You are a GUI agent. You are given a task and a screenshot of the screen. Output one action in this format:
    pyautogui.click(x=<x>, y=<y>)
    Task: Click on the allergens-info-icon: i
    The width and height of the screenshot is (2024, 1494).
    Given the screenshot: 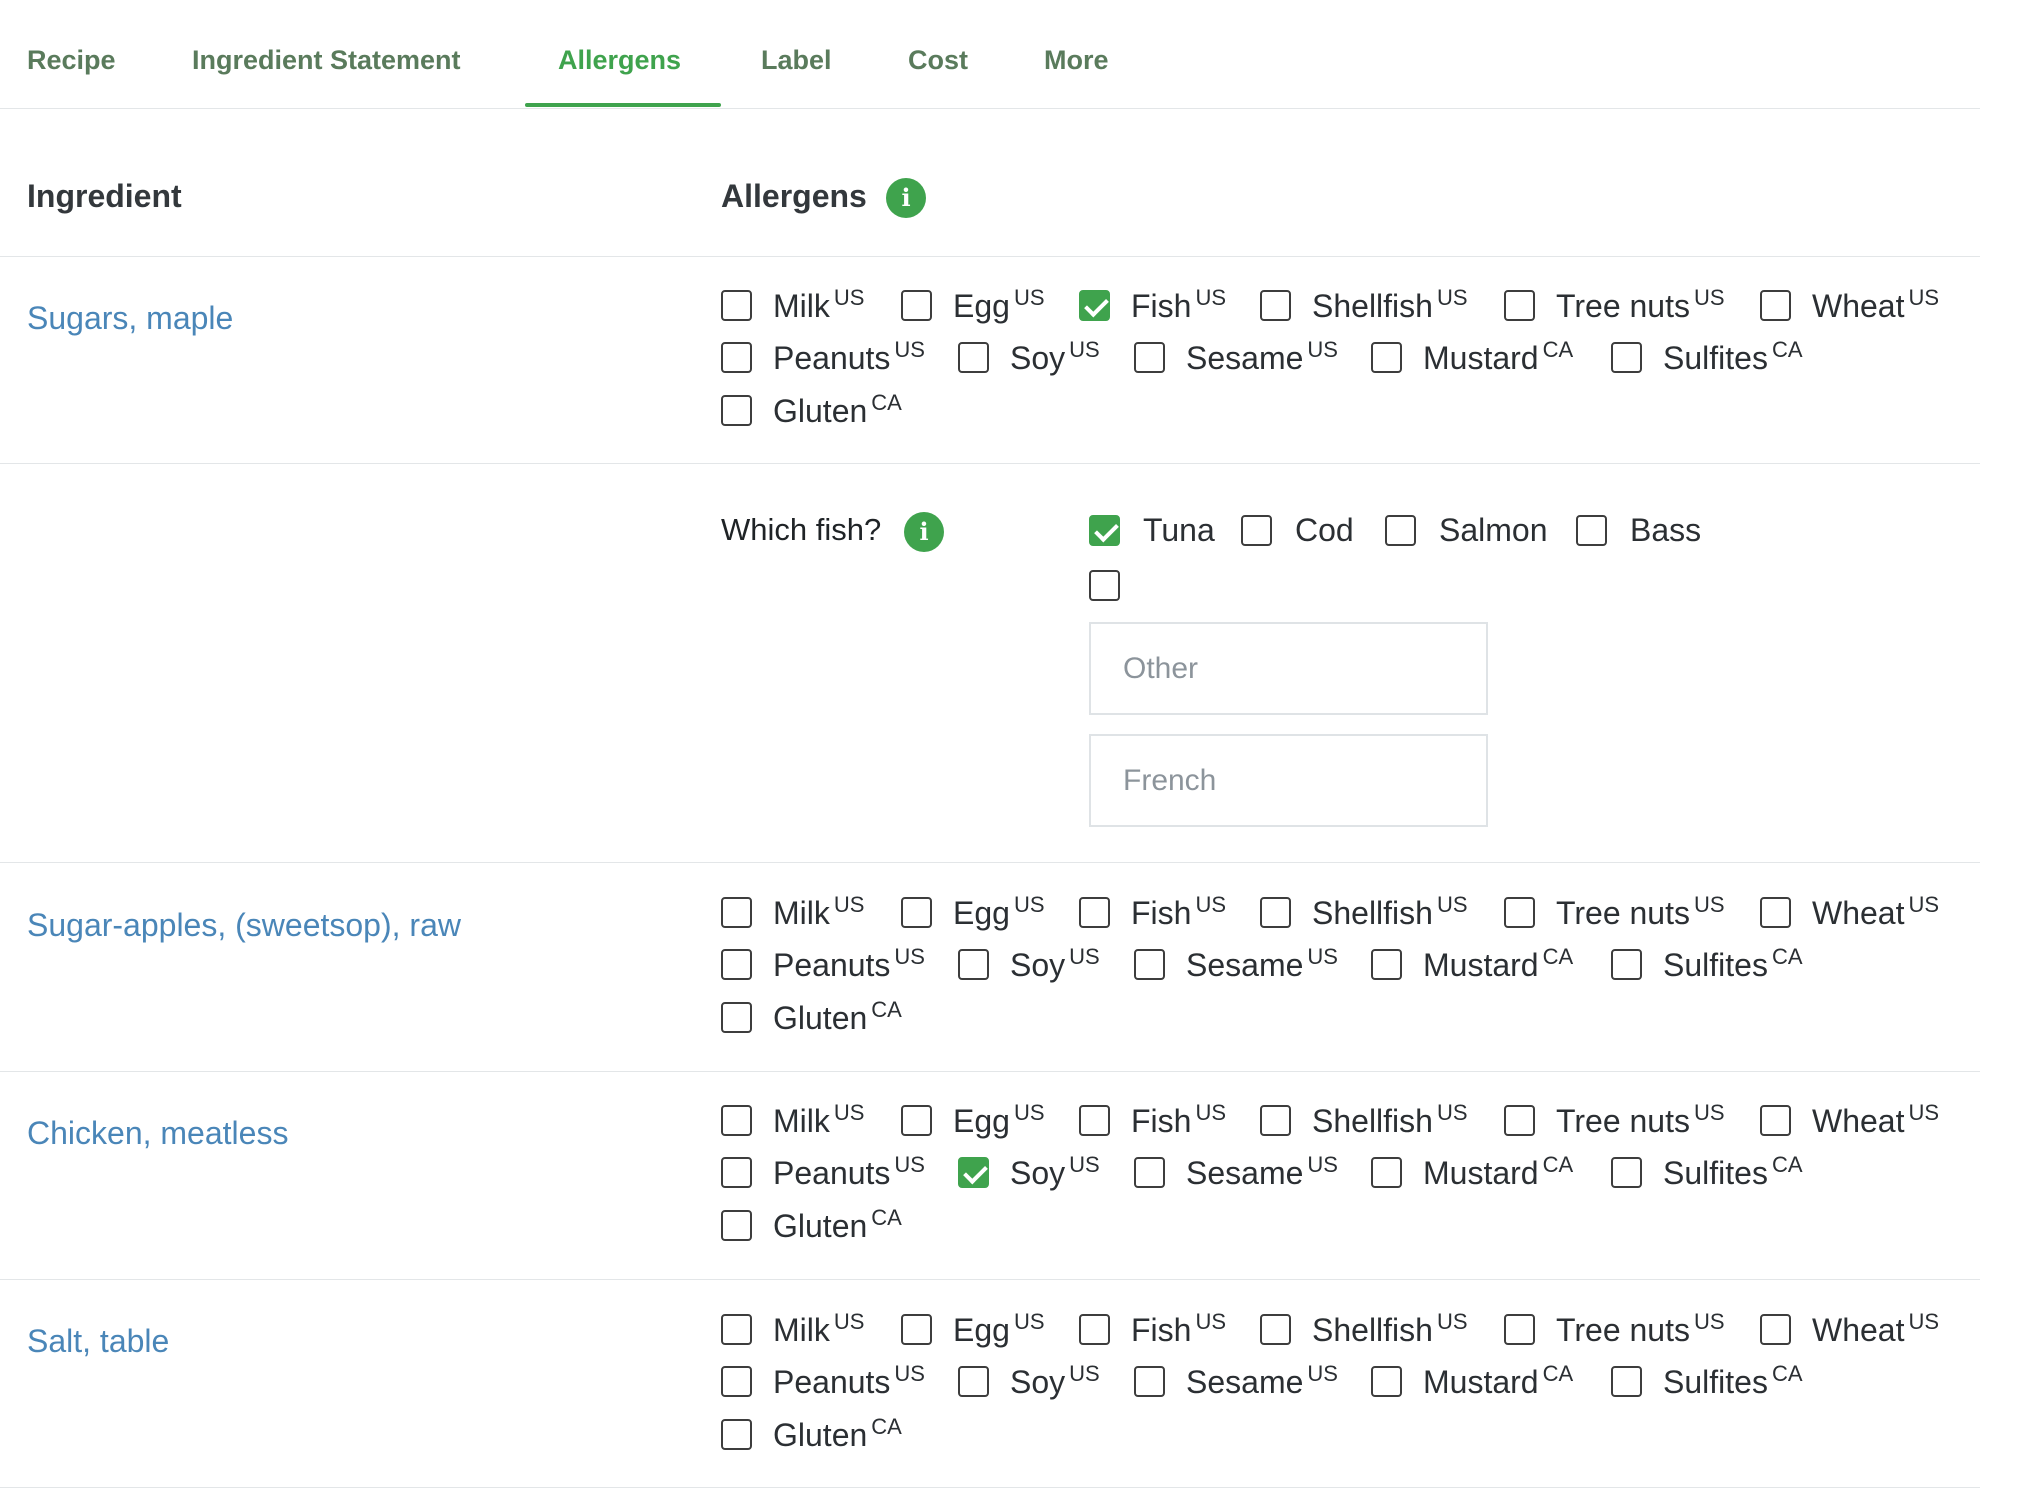 What is the action you would take?
    pyautogui.click(x=906, y=198)
    